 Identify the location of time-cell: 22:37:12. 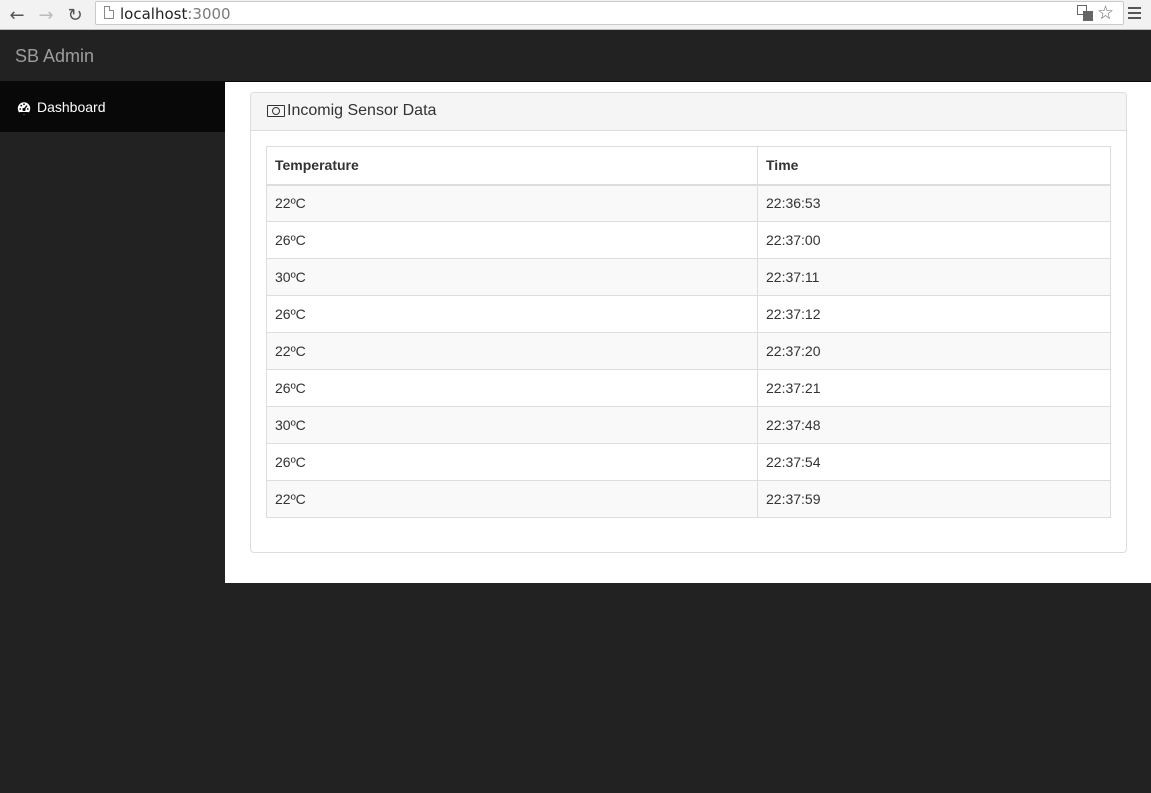
(934, 314).